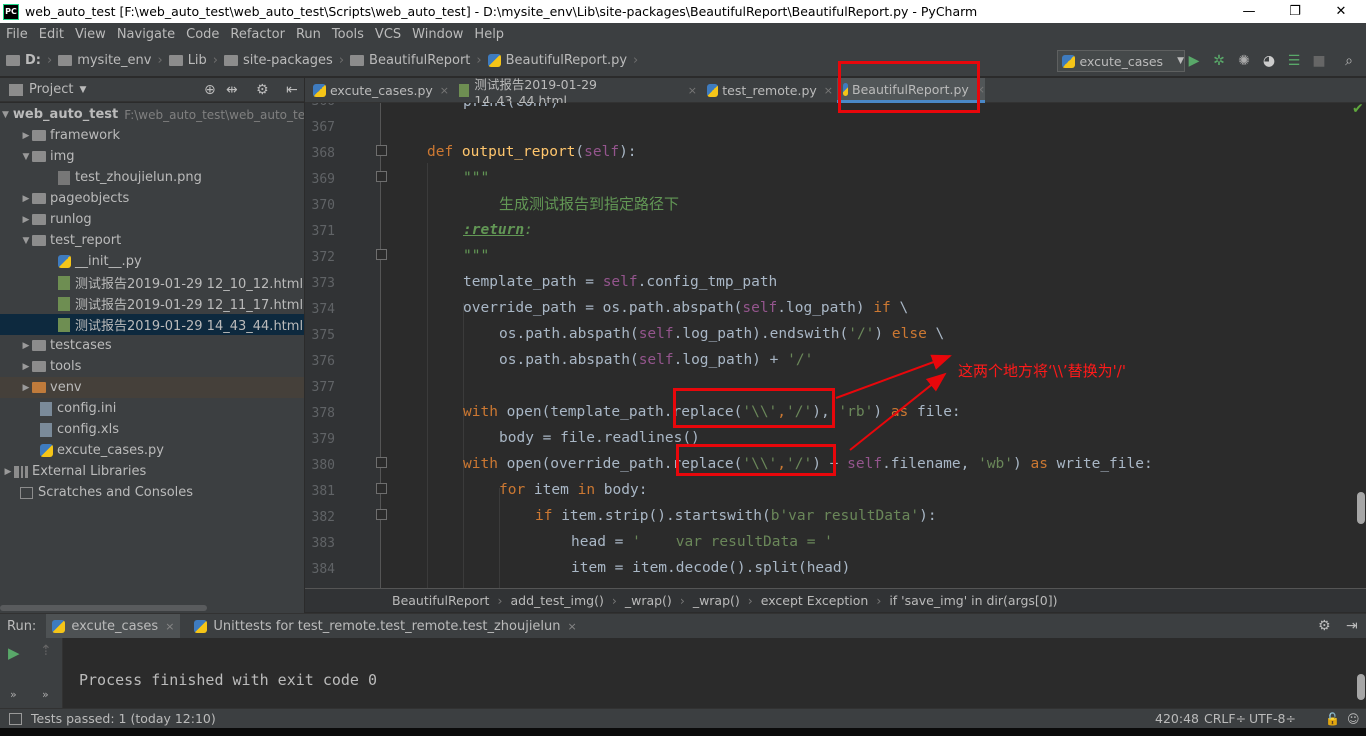  What do you see at coordinates (145, 34) in the screenshot?
I see `menu-navigate: Navigate` at bounding box center [145, 34].